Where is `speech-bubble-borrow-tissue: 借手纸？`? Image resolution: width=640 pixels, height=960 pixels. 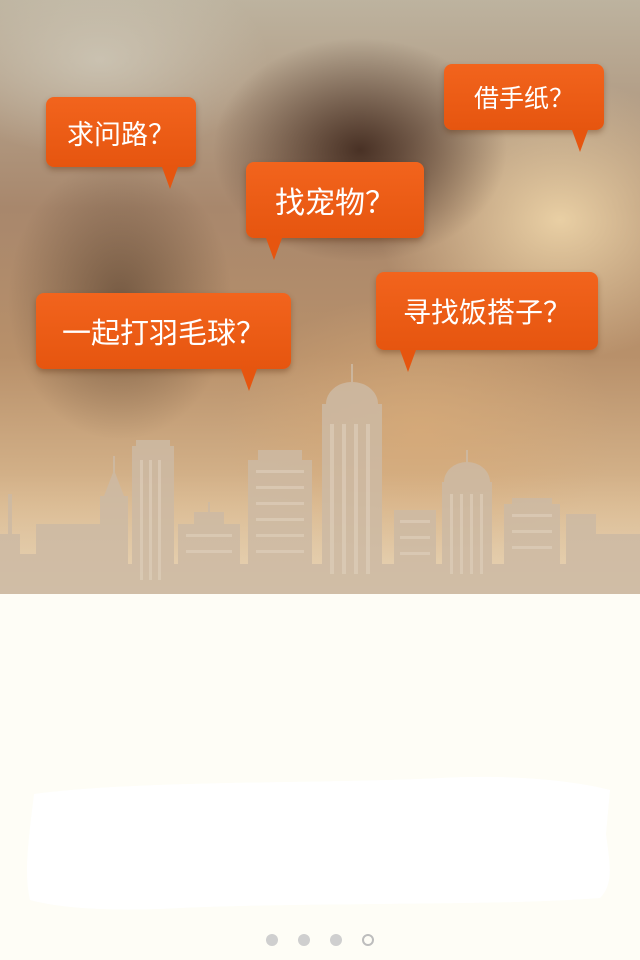 speech-bubble-borrow-tissue: 借手纸？ is located at coordinates (524, 108).